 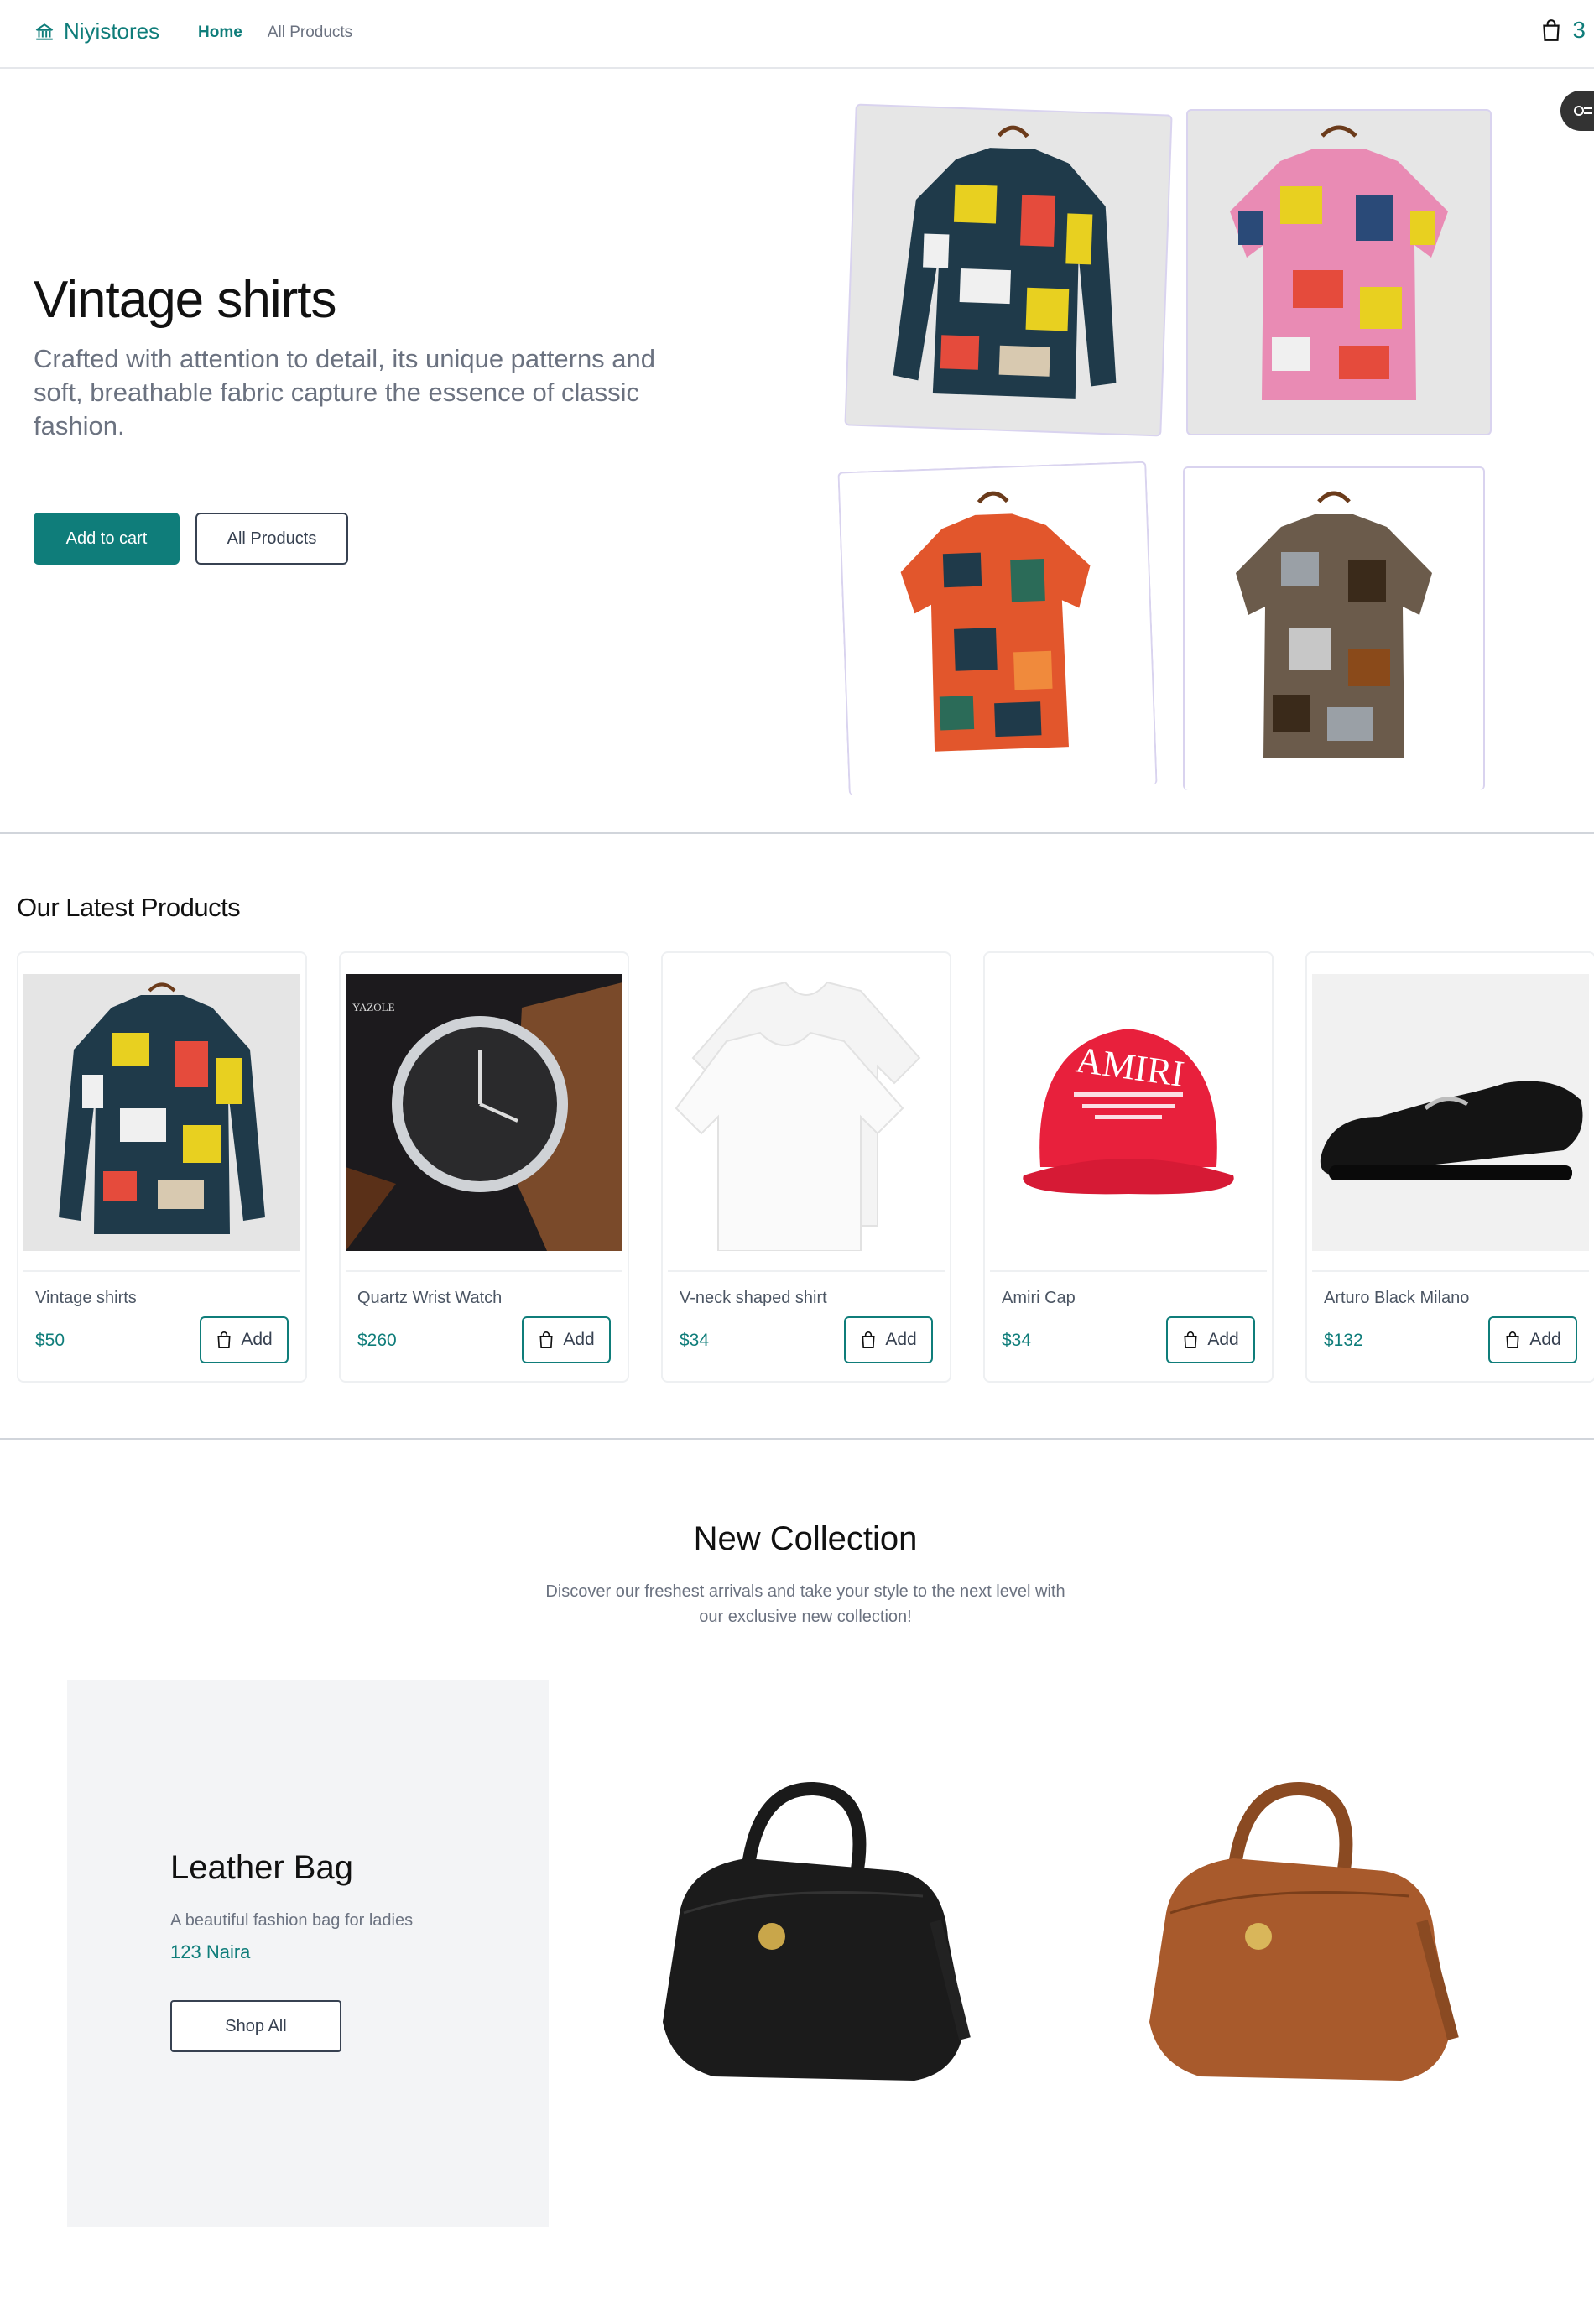 What do you see at coordinates (185, 300) in the screenshot?
I see `hero-title: Vintage shirts` at bounding box center [185, 300].